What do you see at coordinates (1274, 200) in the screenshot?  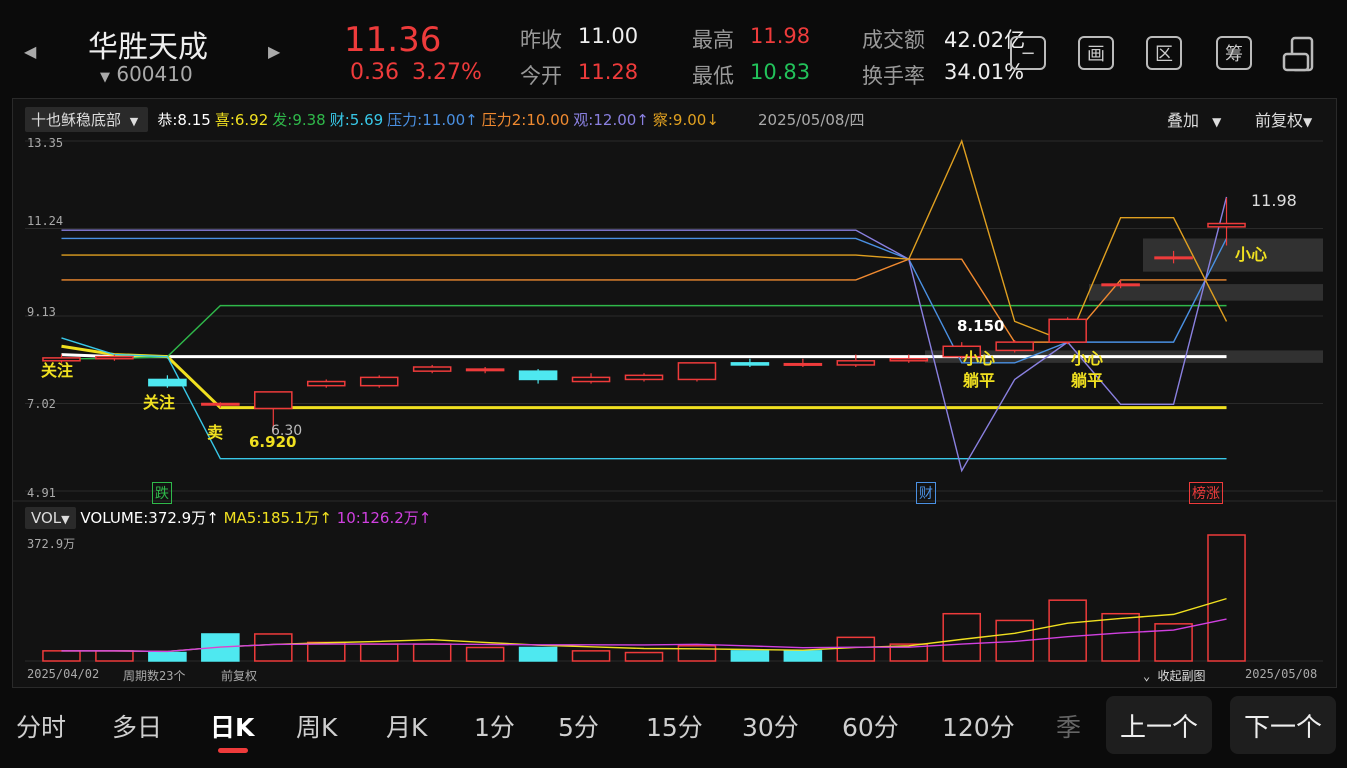 I see `high-price-label: 11.98` at bounding box center [1274, 200].